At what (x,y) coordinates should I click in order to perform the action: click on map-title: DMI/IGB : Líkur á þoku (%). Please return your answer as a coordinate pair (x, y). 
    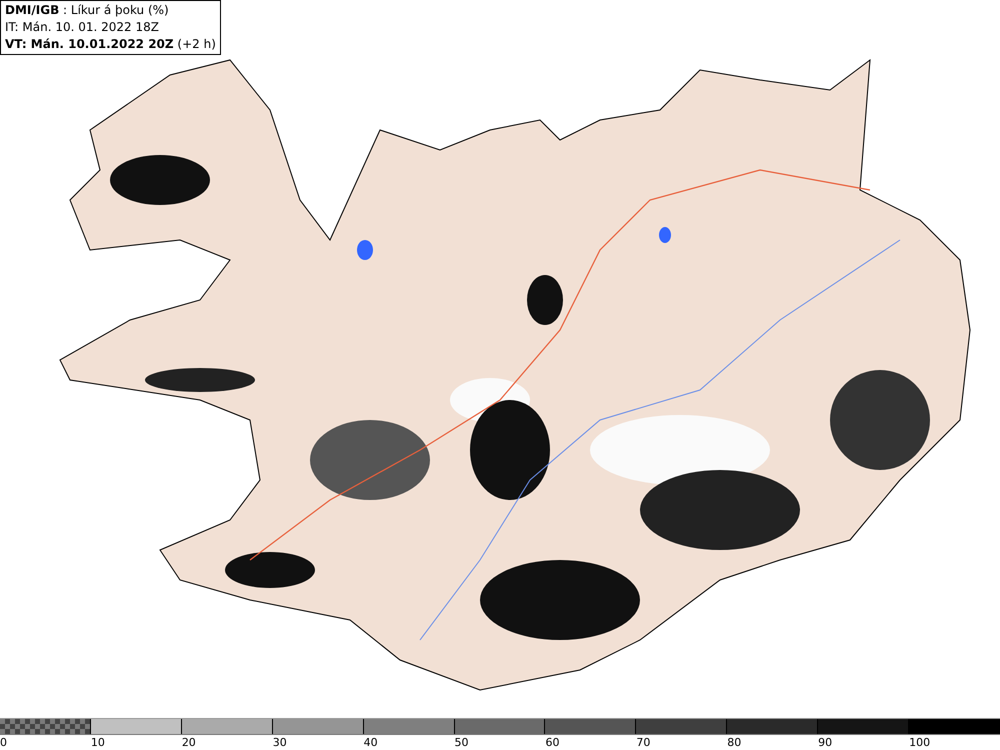
    Looking at the image, I should click on (87, 10).